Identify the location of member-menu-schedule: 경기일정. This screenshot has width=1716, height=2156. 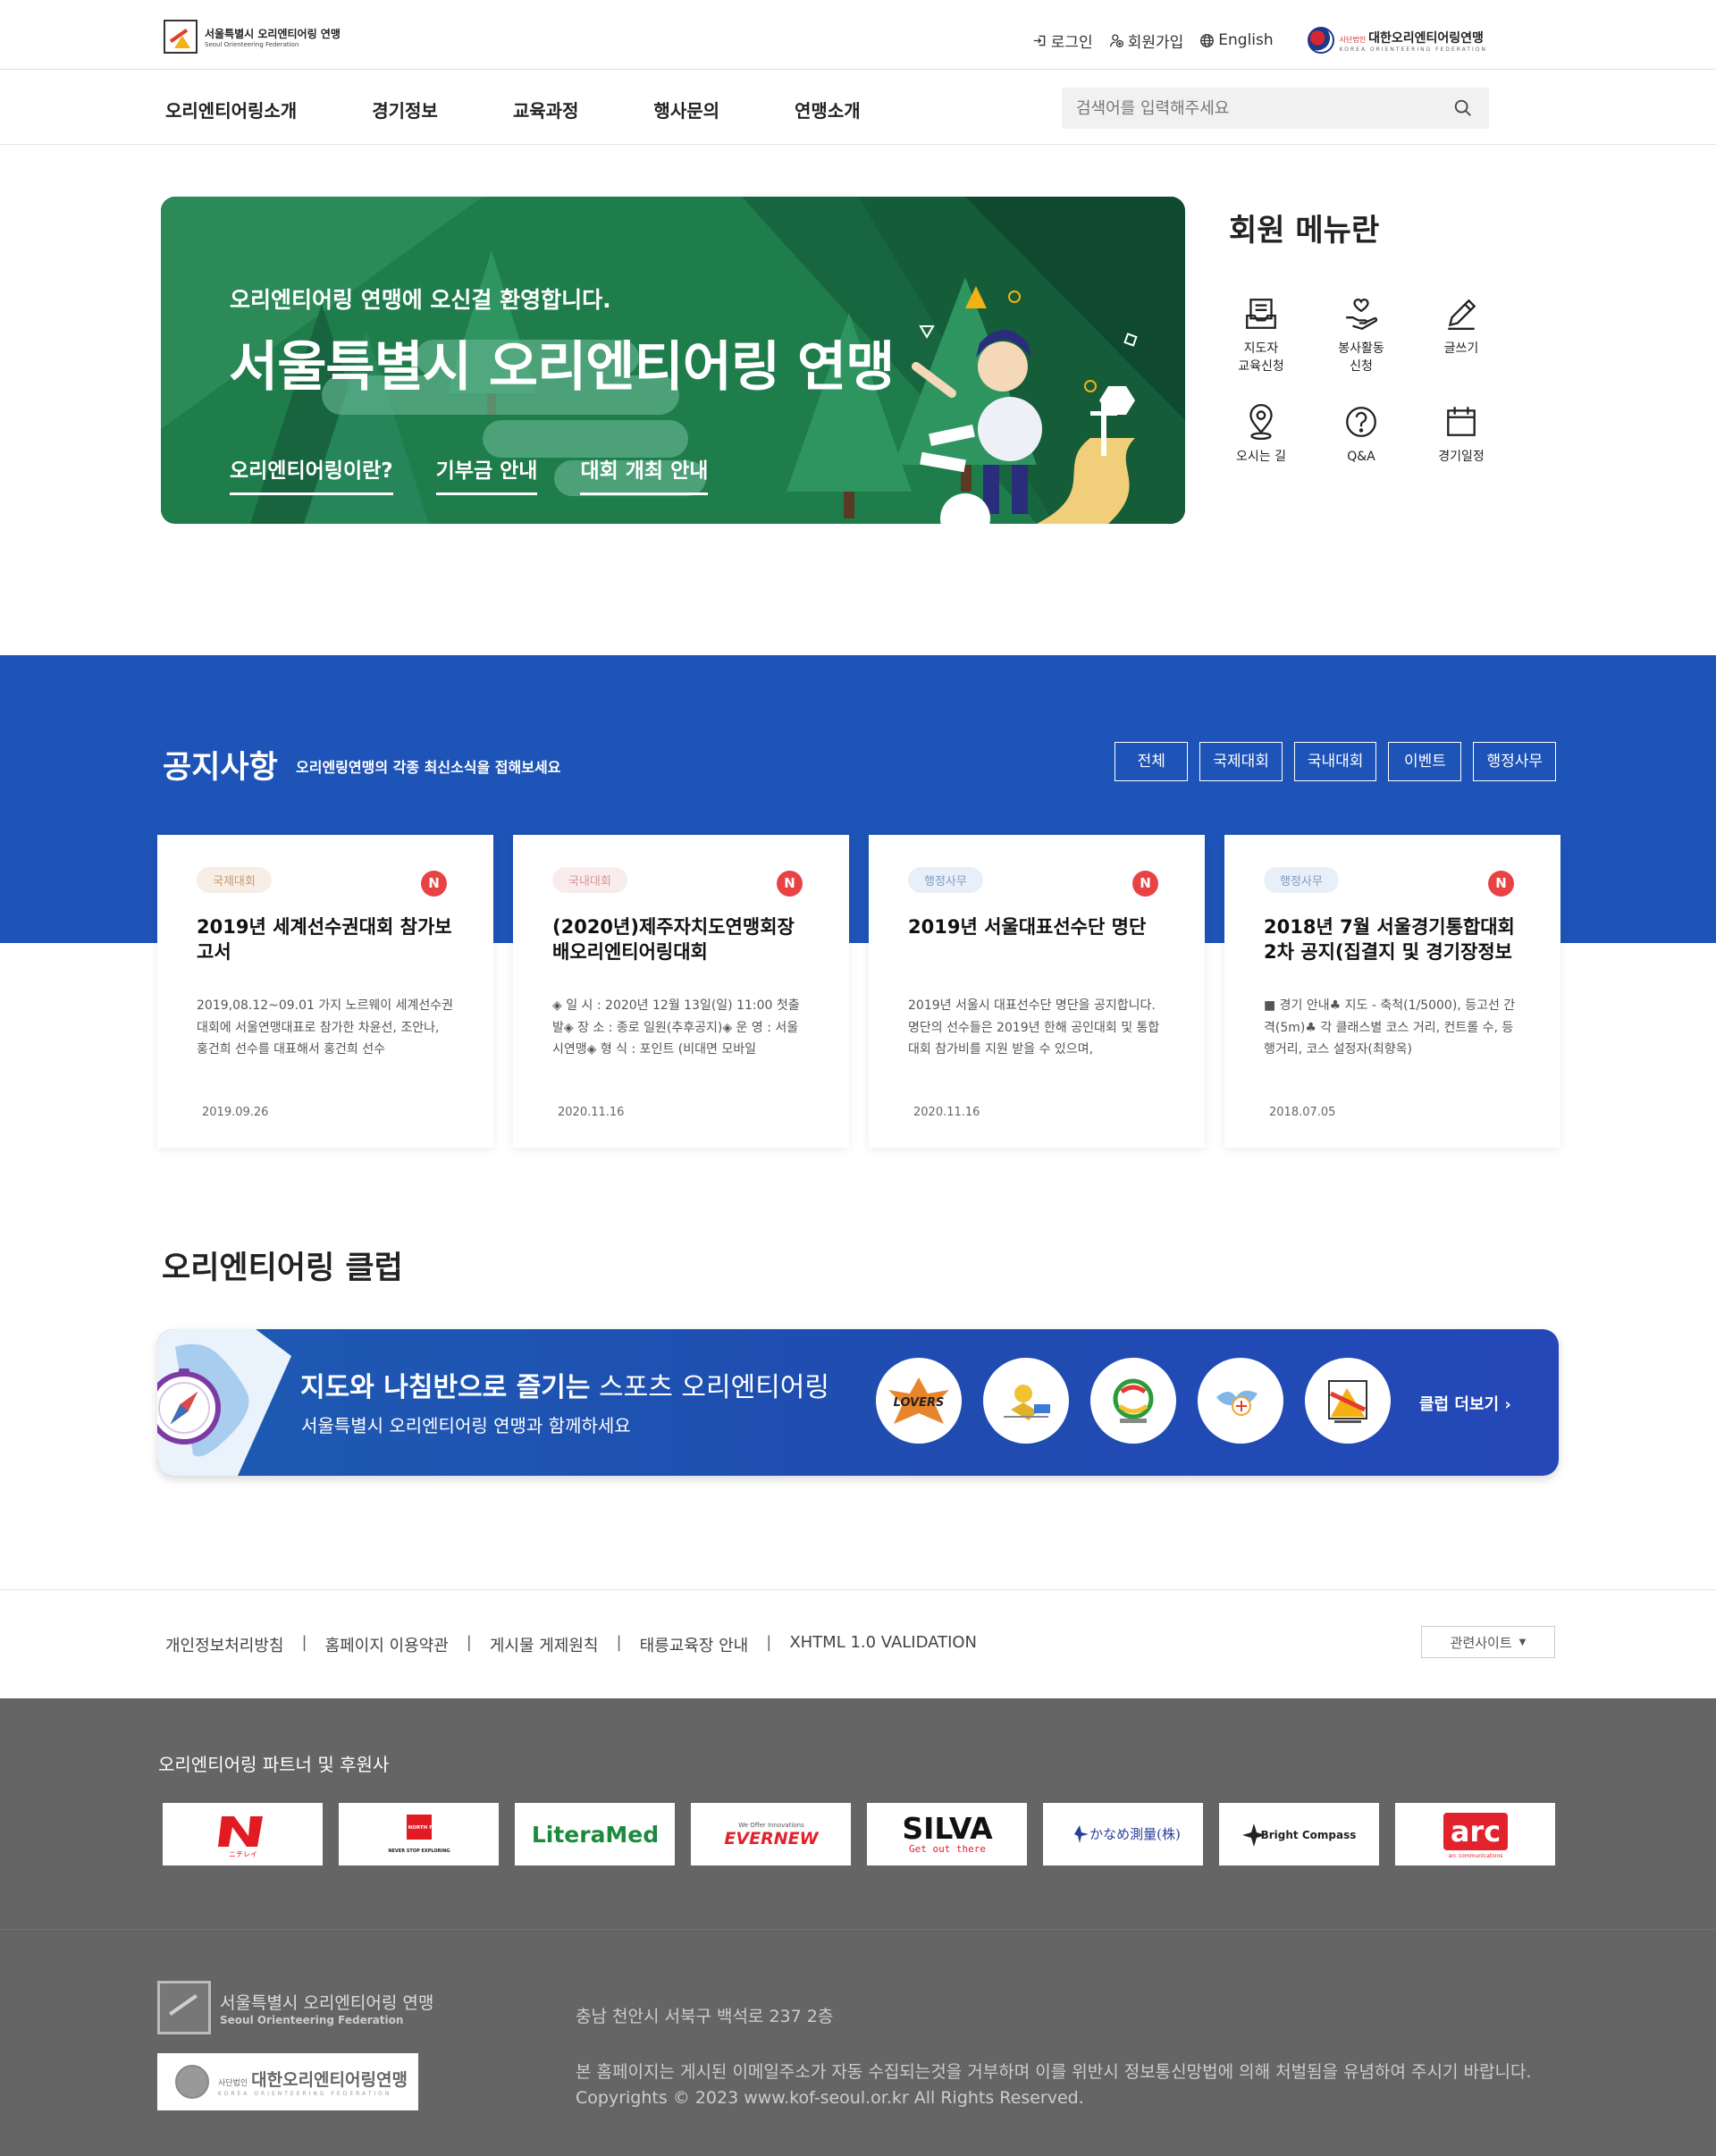
(1461, 435).